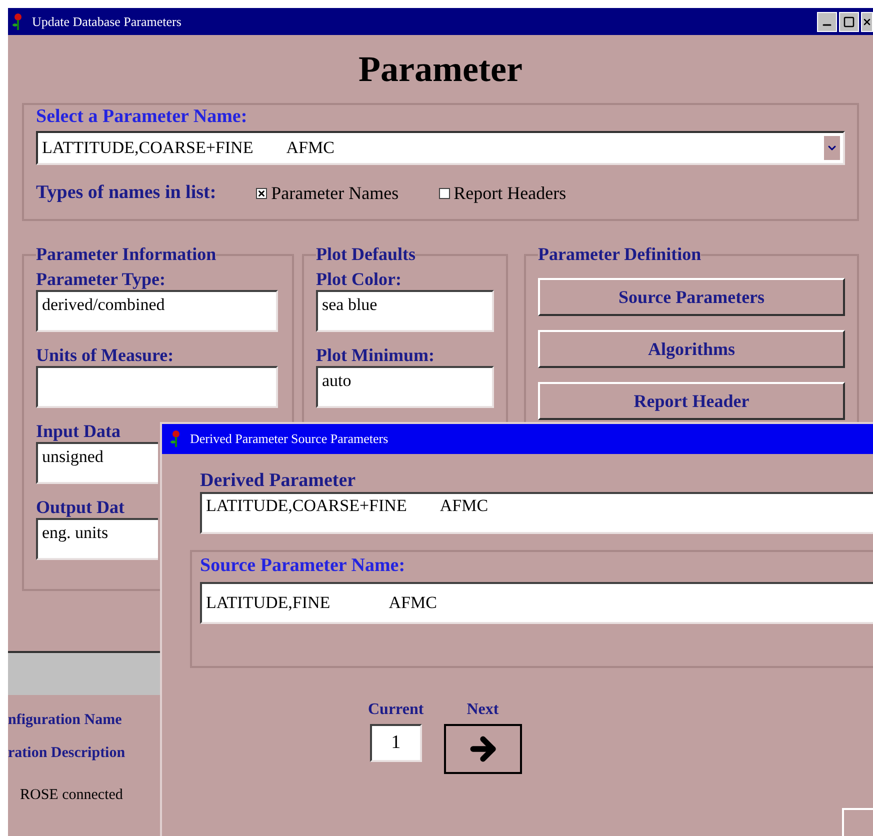 The width and height of the screenshot is (873, 836). I want to click on field-label: Parameter Type:, so click(101, 279).